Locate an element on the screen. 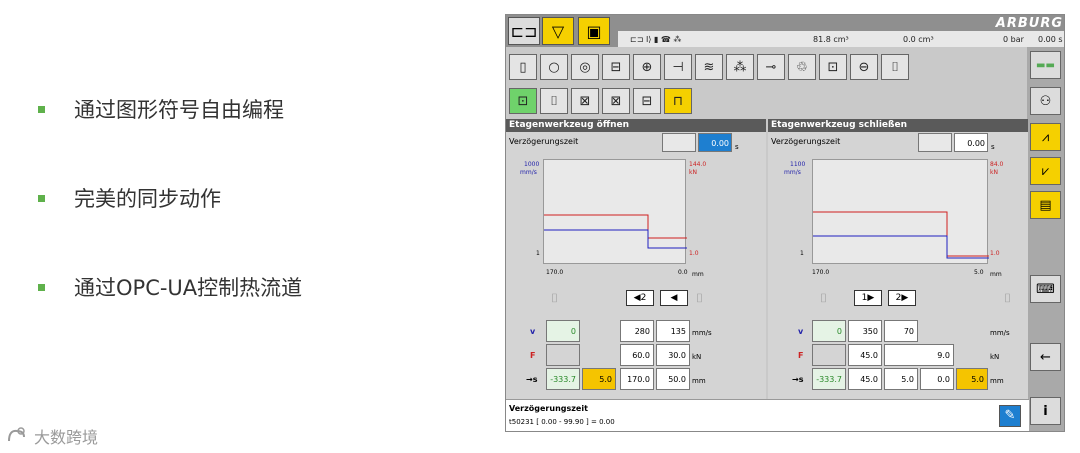 The width and height of the screenshot is (1080, 453). bullet-item: 通过OPC-UA控制热流道 is located at coordinates (170, 287).